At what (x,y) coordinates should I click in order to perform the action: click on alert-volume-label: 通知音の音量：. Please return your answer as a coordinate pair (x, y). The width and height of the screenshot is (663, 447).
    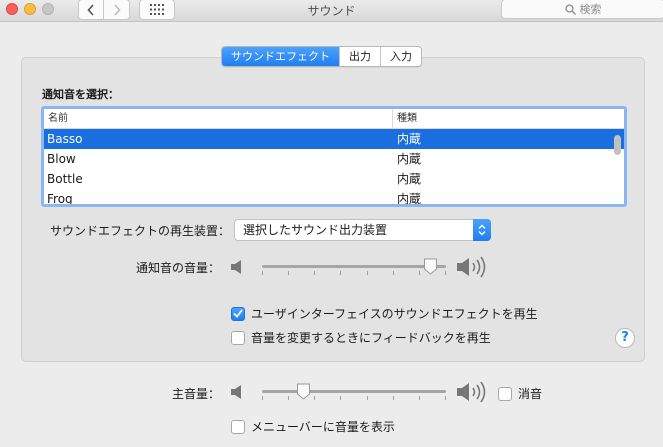
    Looking at the image, I should click on (177, 268).